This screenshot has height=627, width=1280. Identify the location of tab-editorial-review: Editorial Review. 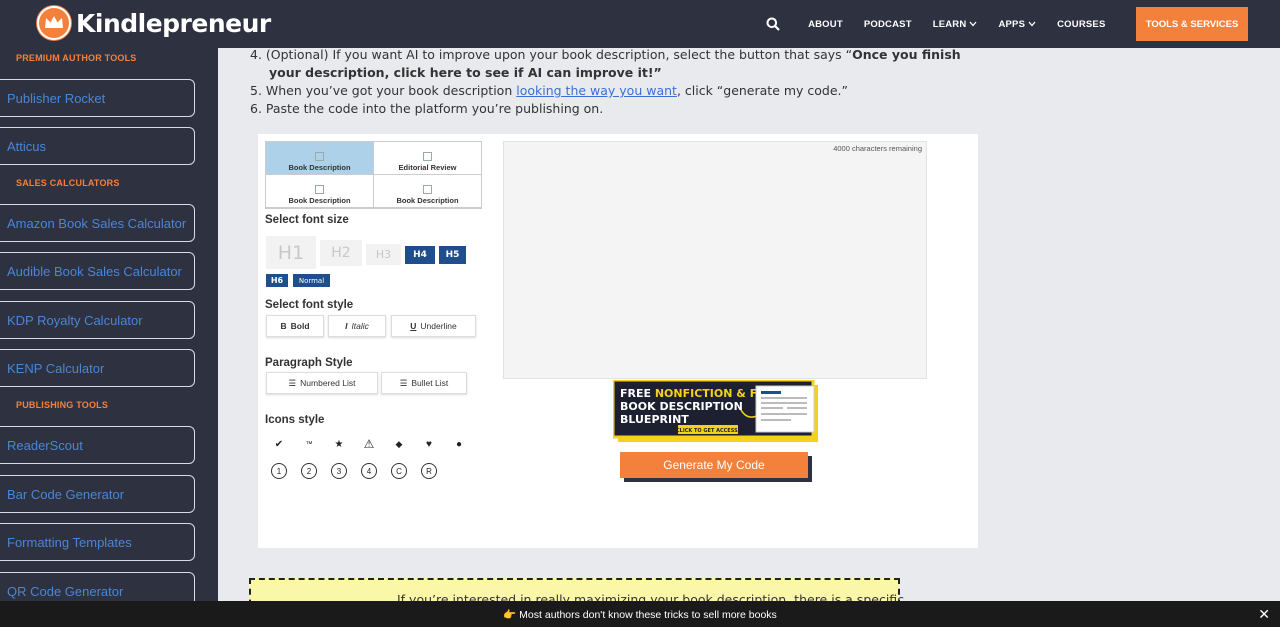
(428, 158).